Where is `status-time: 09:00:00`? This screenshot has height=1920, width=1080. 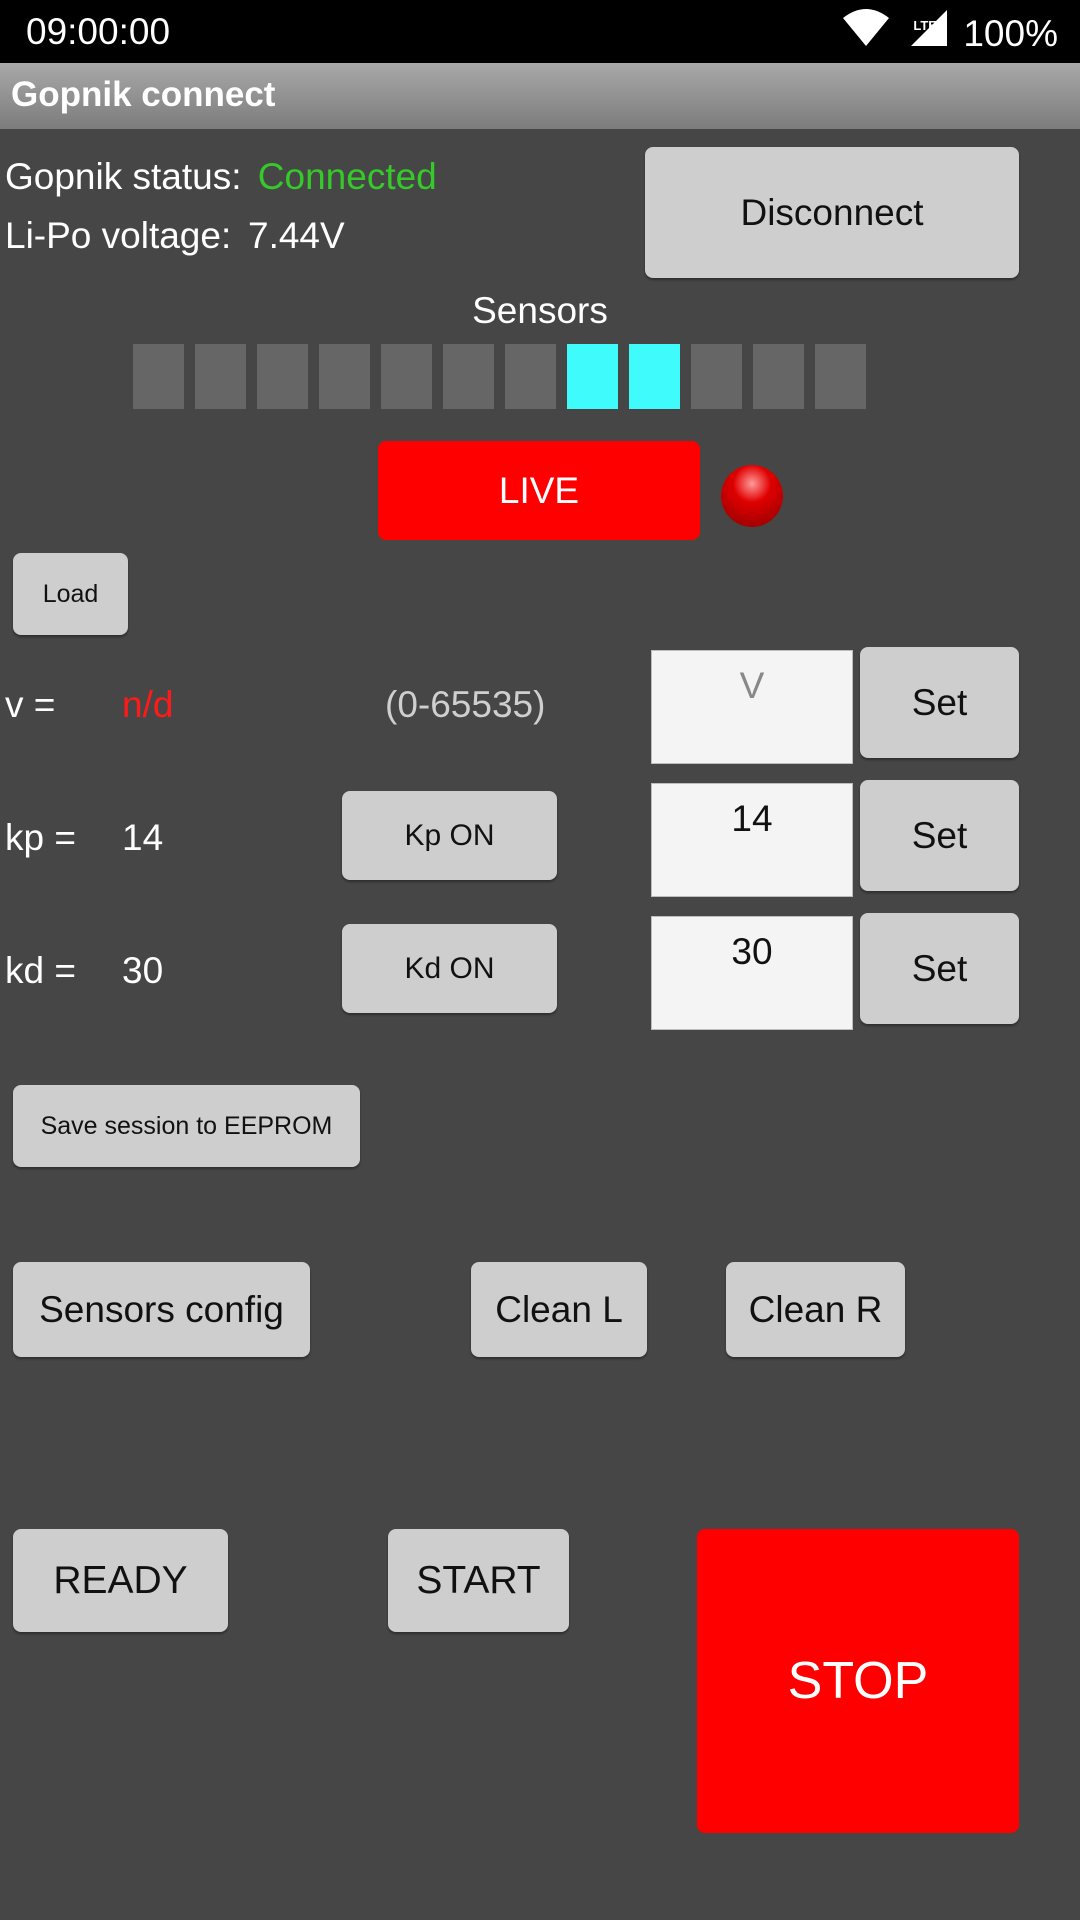
status-time: 09:00:00 is located at coordinates (98, 31).